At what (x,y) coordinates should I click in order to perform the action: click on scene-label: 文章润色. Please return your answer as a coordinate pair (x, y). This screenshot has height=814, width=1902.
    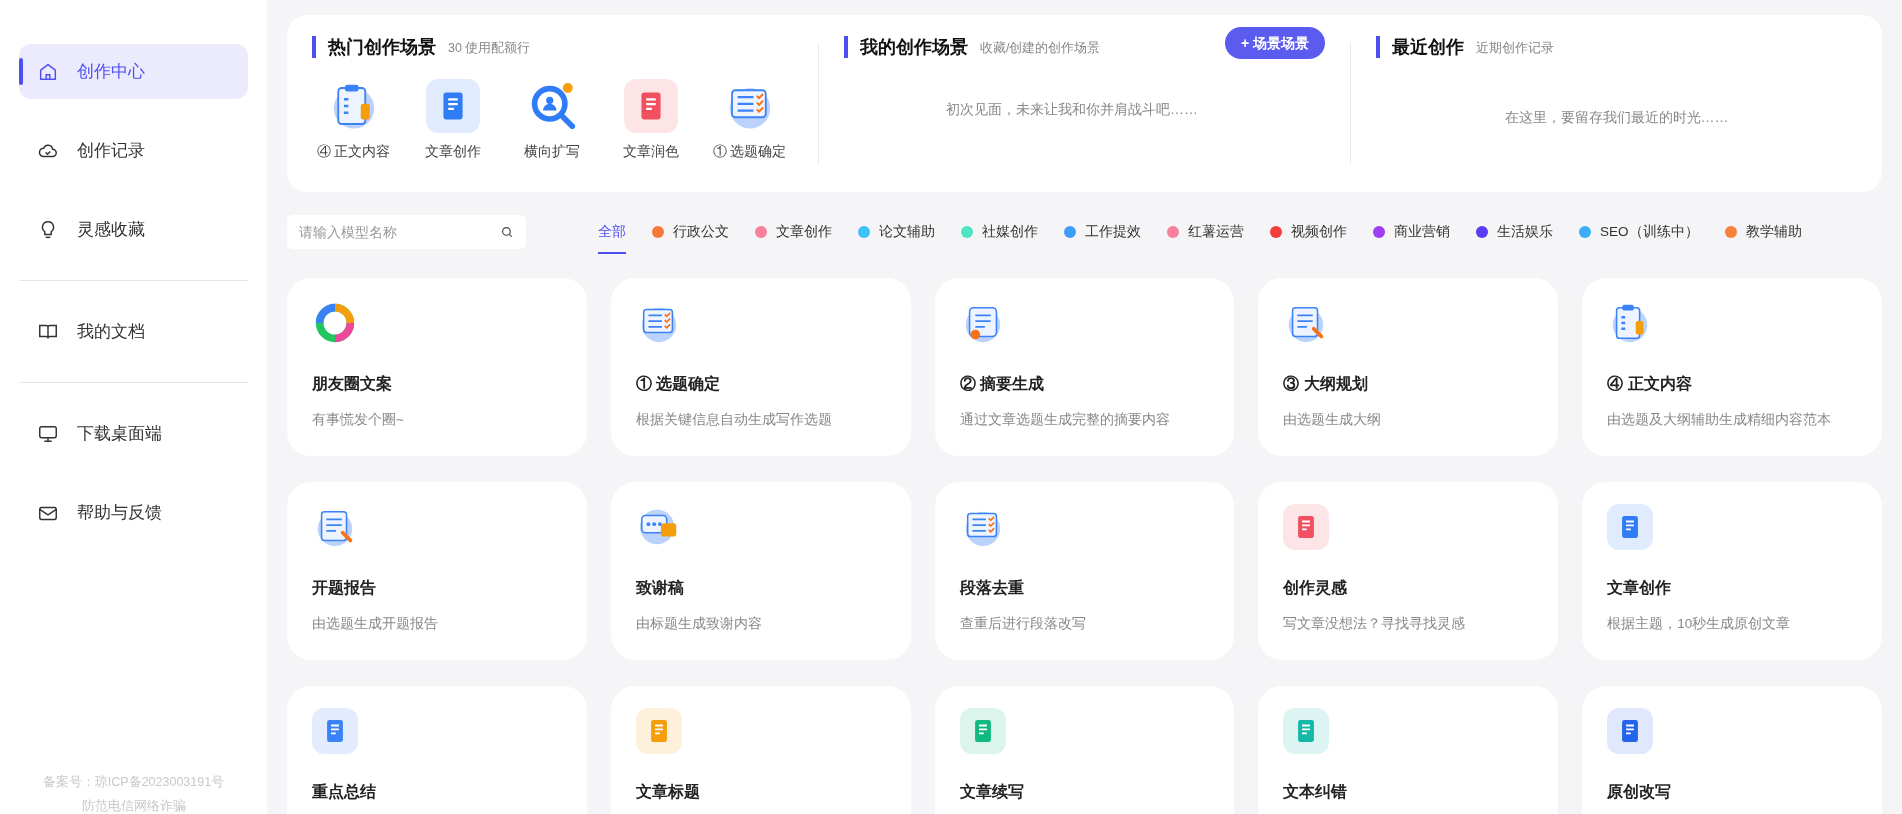
    Looking at the image, I should click on (650, 151).